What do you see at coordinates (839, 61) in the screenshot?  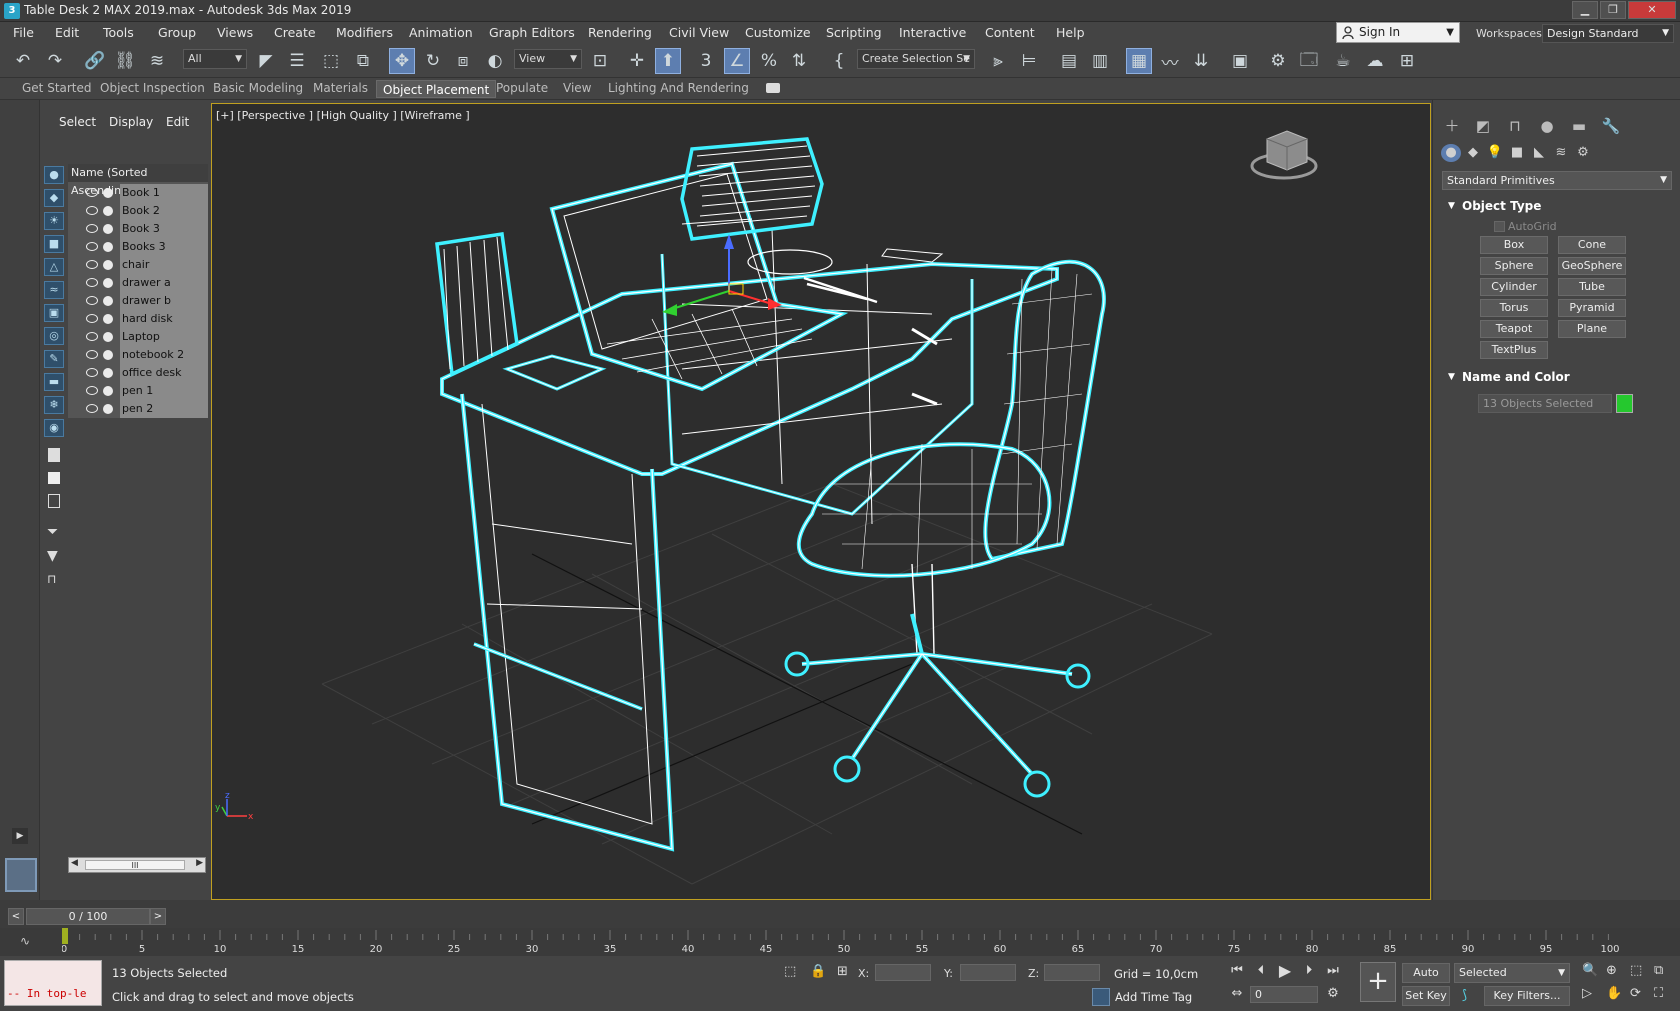 I see `edit-named-selection-icon: {` at bounding box center [839, 61].